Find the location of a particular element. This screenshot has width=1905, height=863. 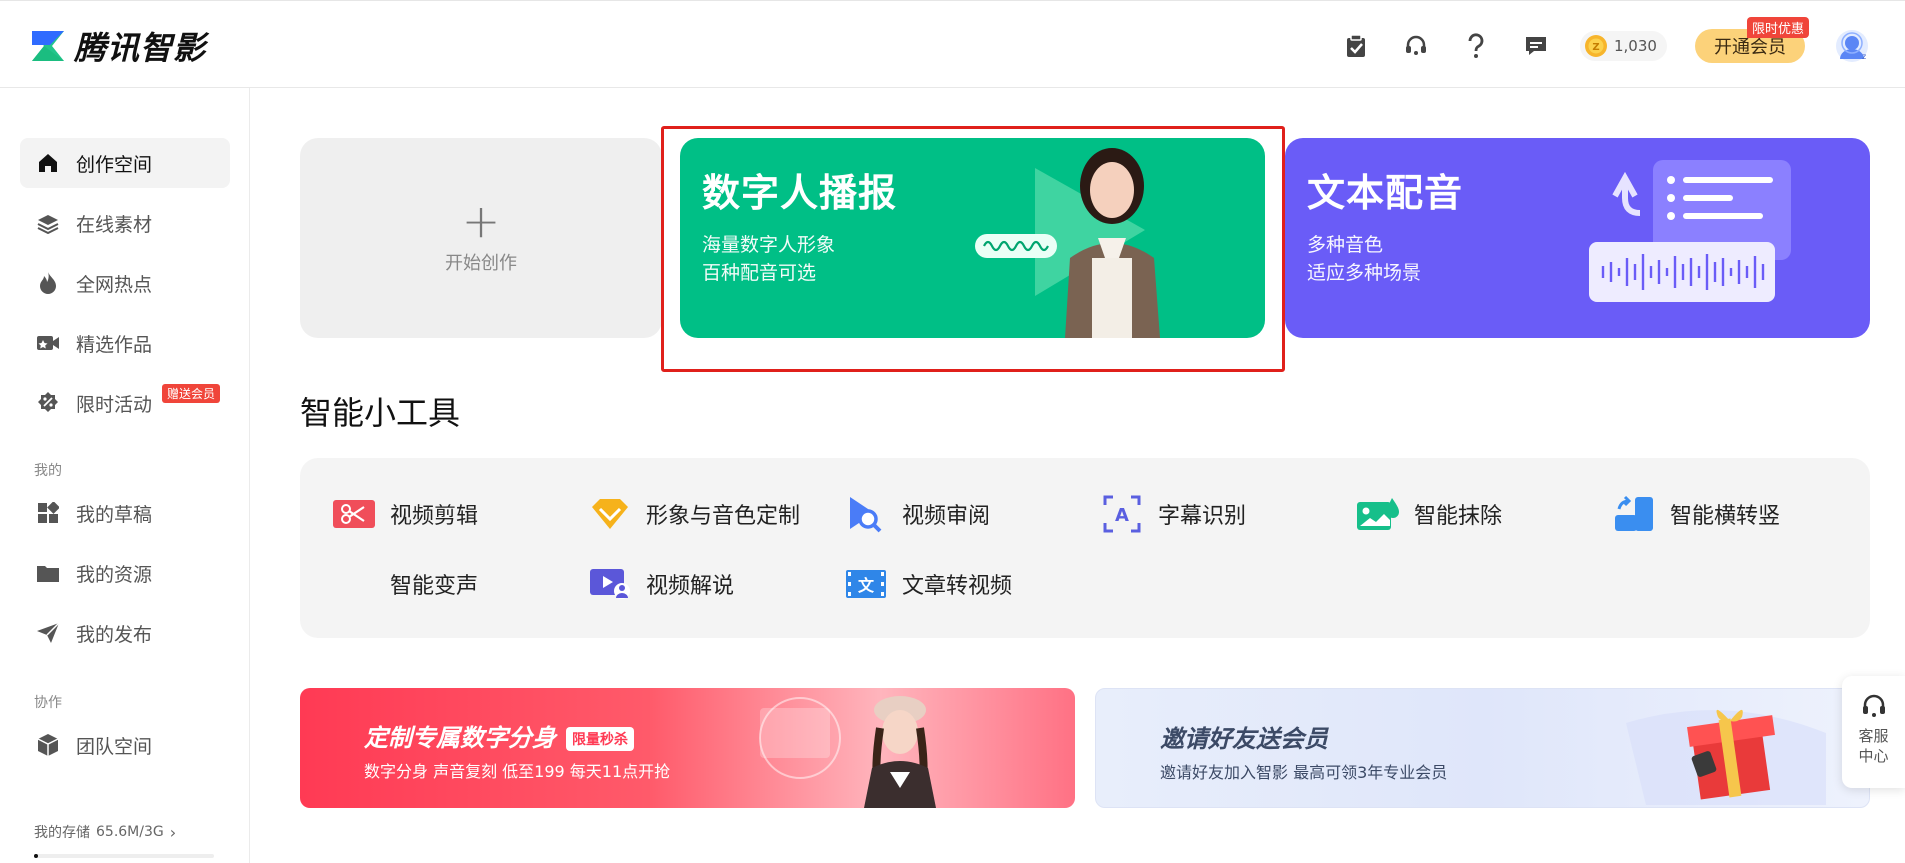

section-label-mine: 我的 is located at coordinates (48, 471).